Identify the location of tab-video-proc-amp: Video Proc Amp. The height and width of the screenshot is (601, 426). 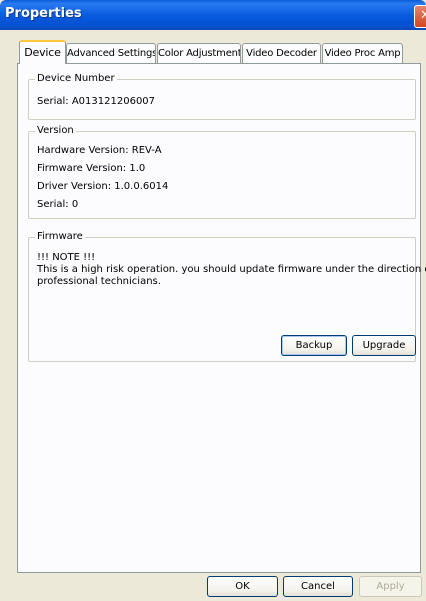
(362, 53).